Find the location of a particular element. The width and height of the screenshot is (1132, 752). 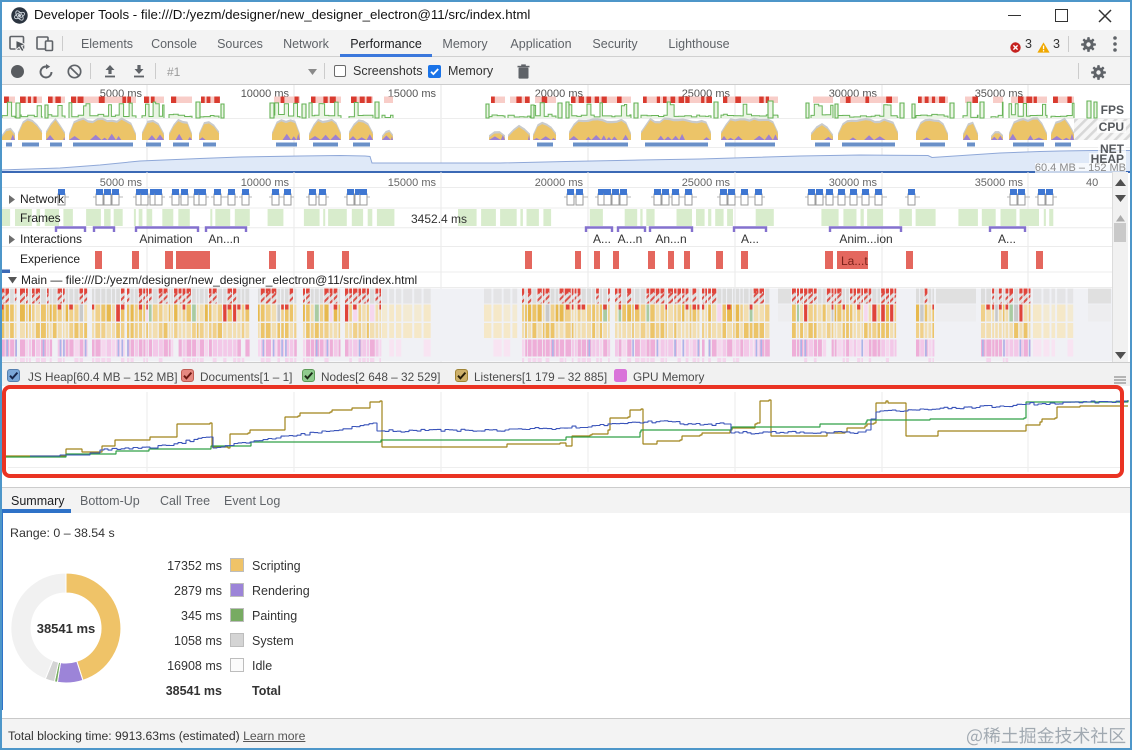

svg-text: 15000 ms is located at coordinates (412, 94).